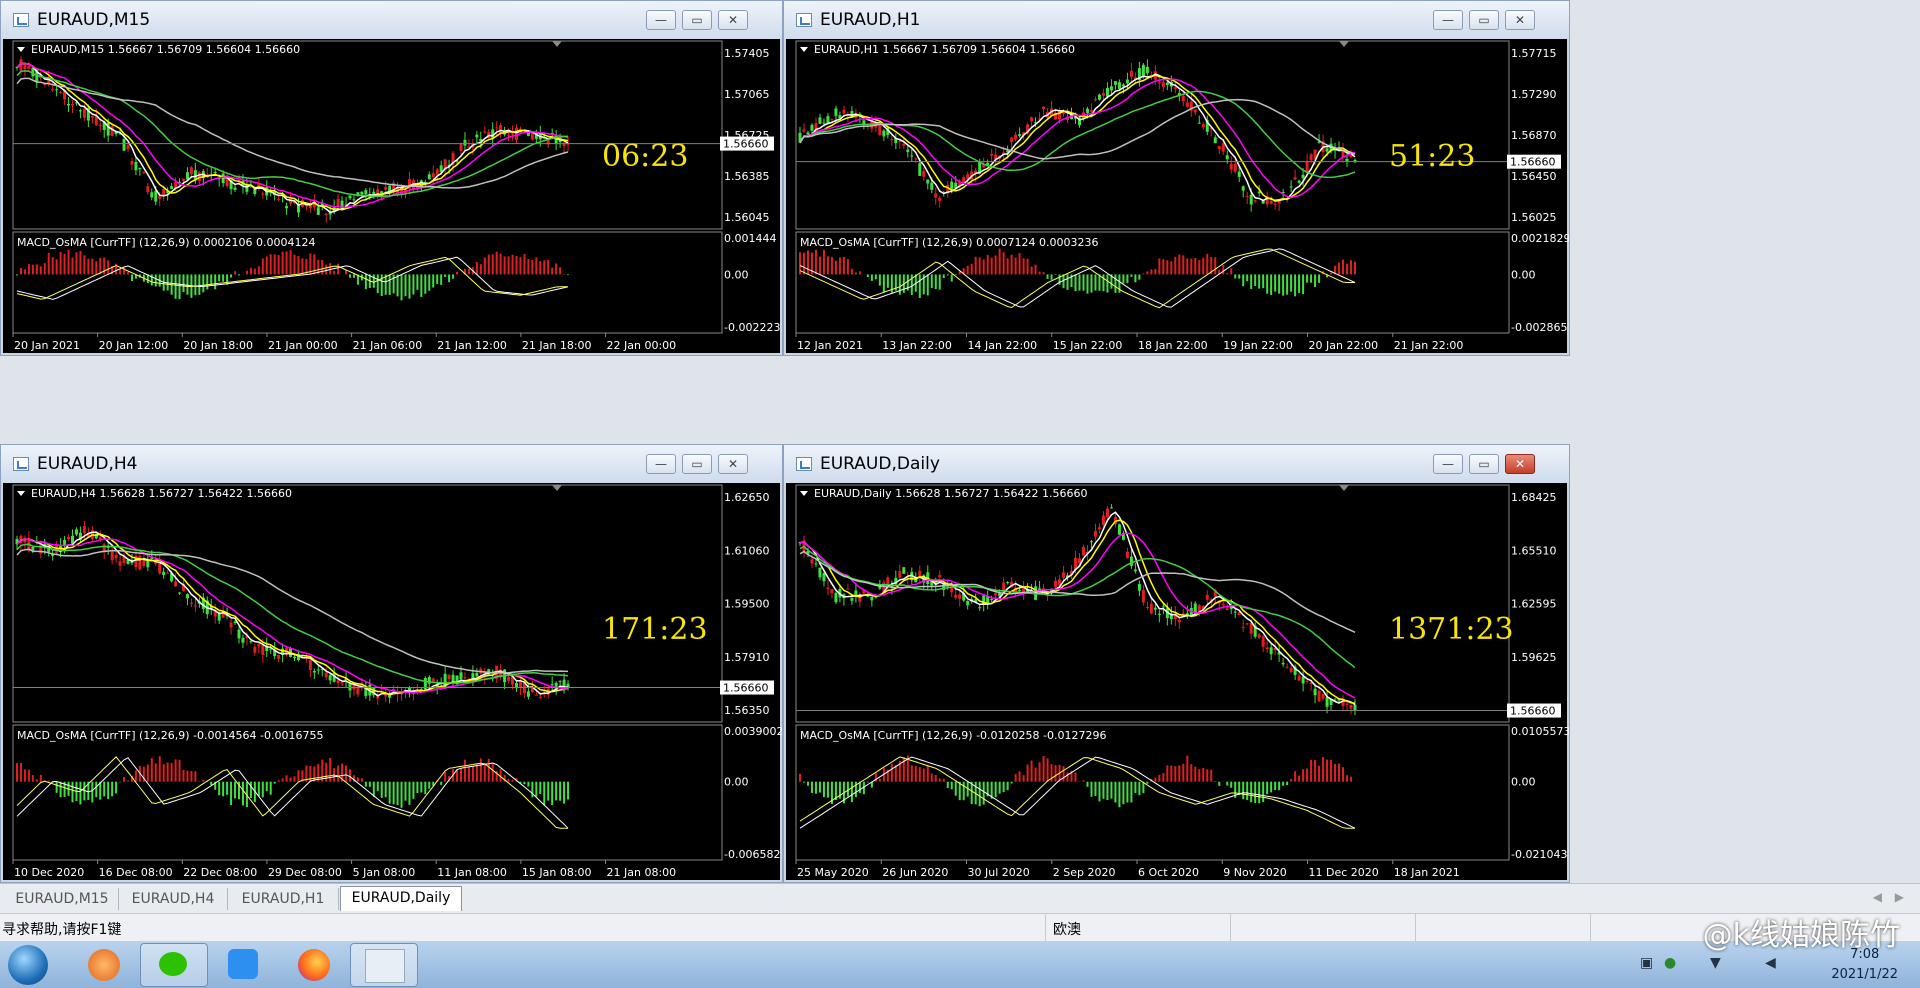  Describe the element at coordinates (1646, 963) in the screenshot. I see `tray-network-icon: ▣` at that location.